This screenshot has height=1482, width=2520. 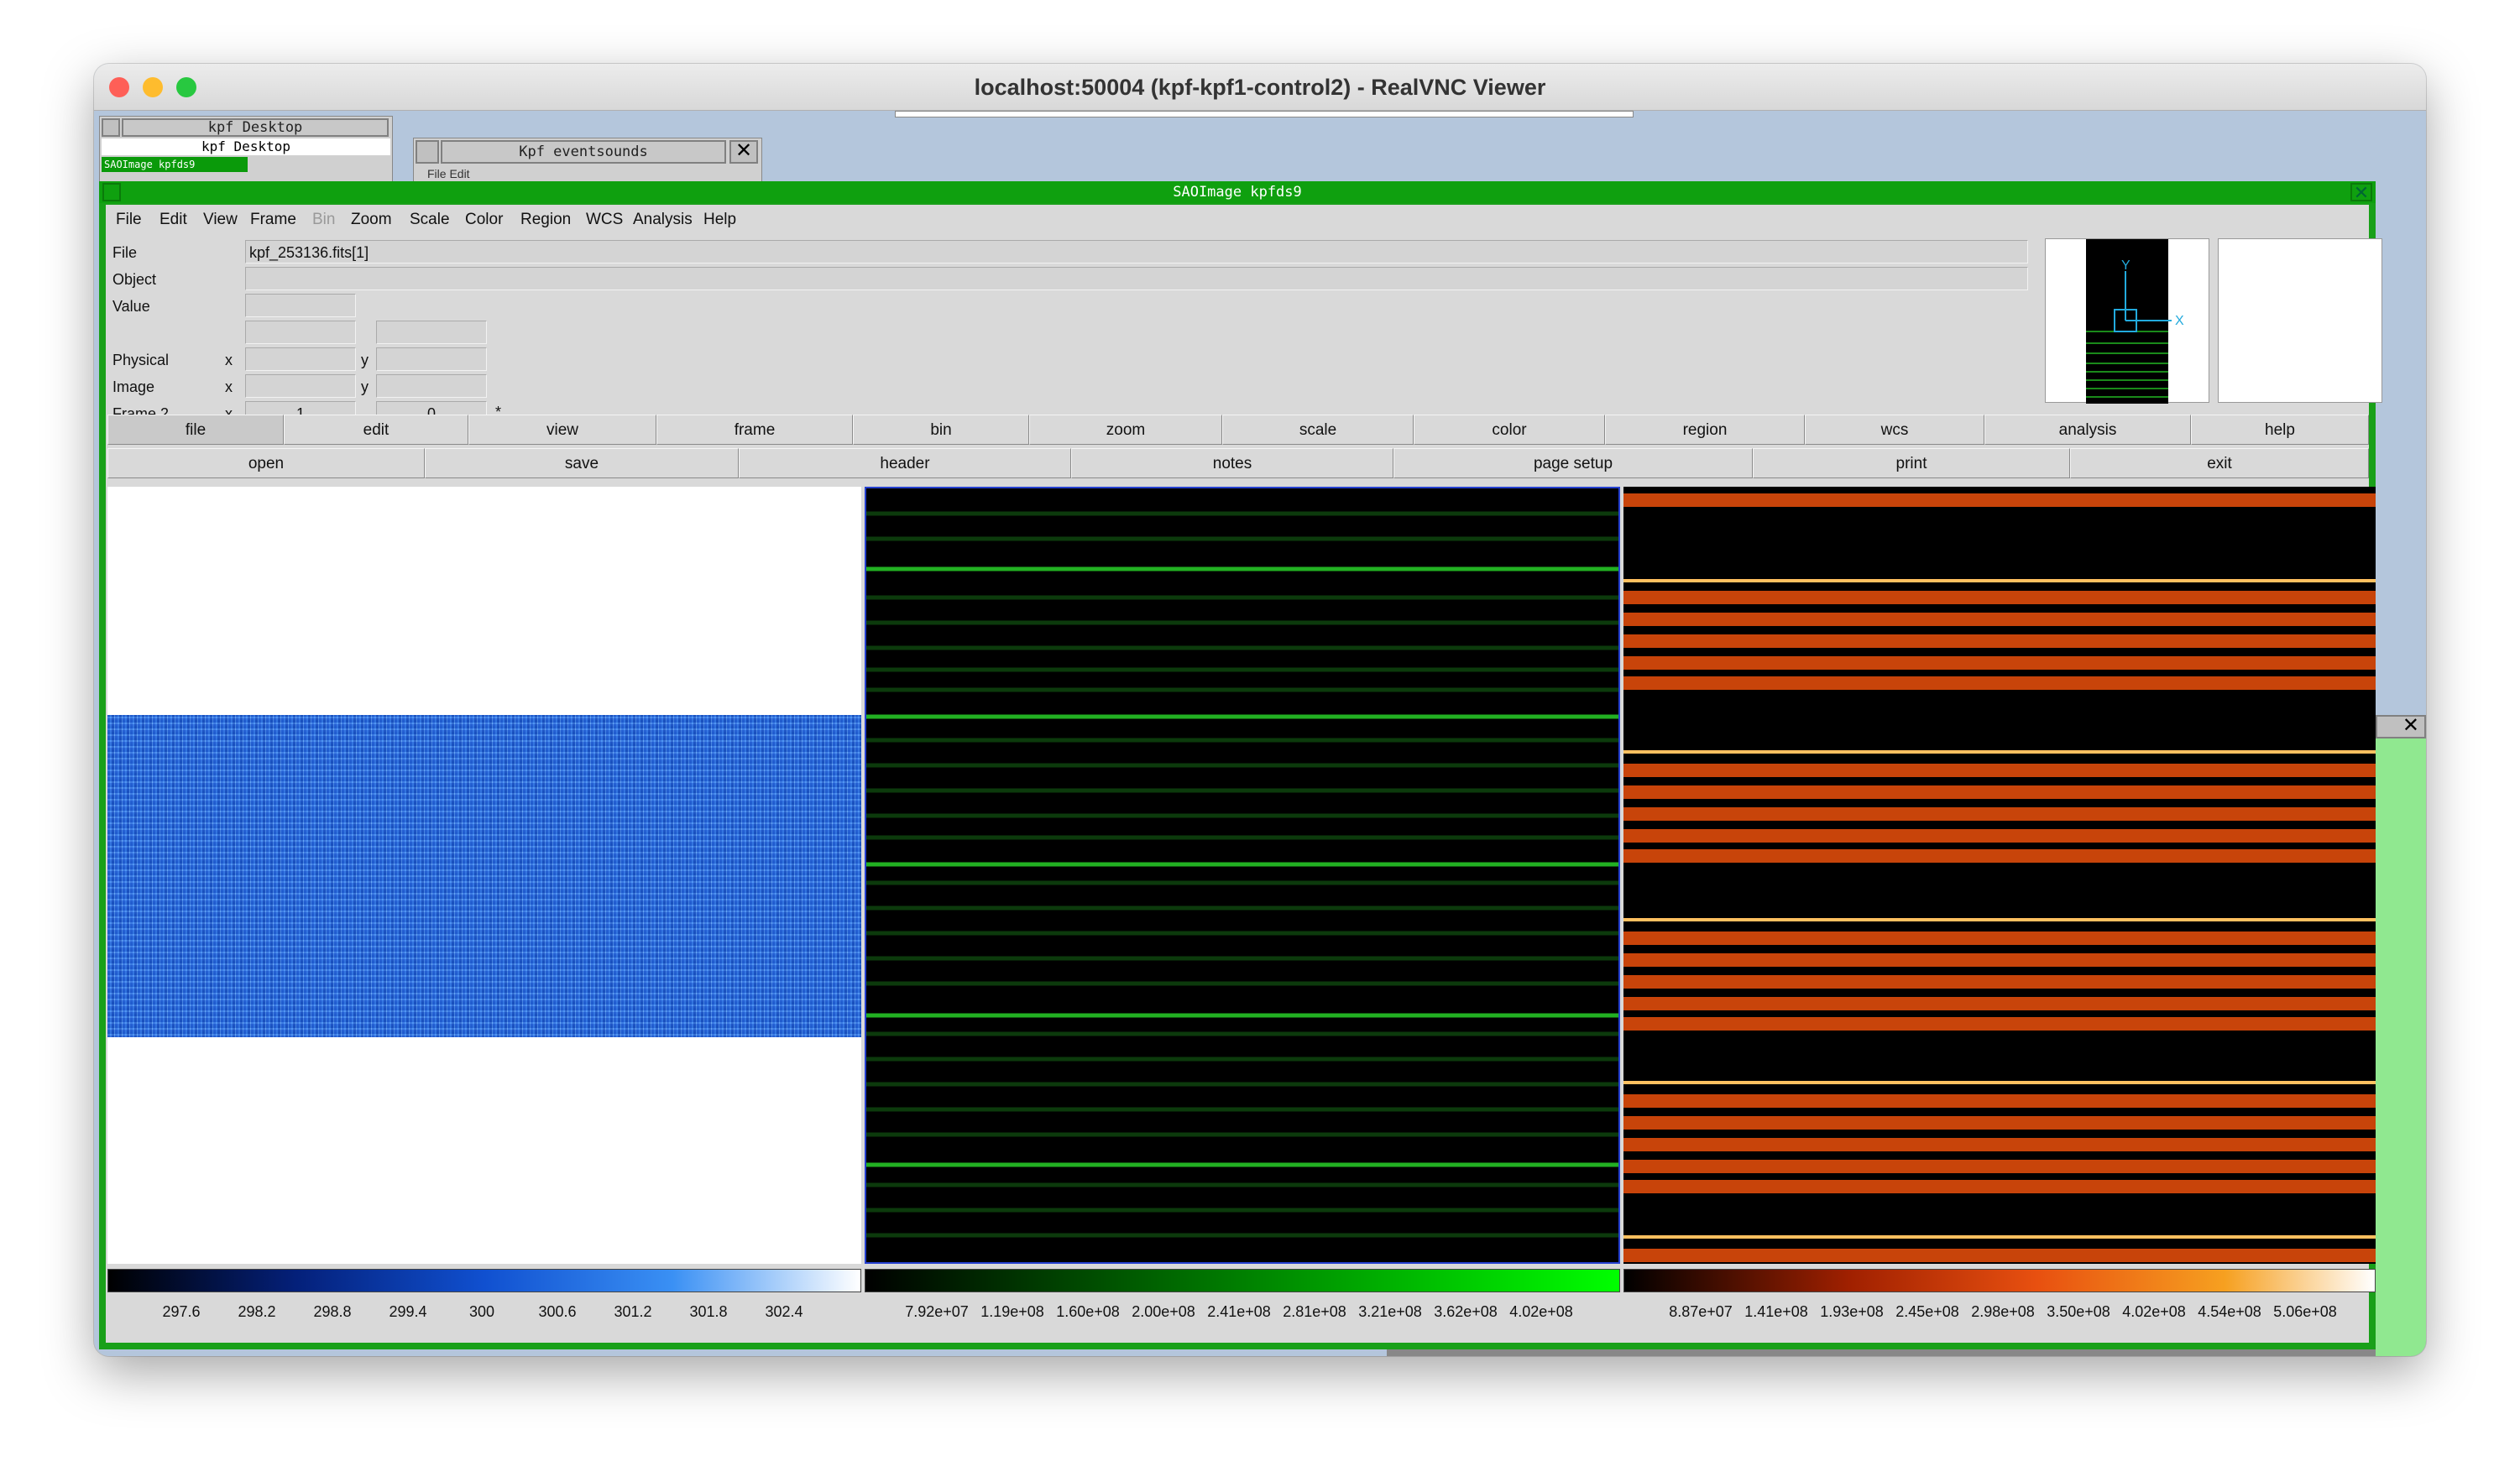 I want to click on colorbar-tick: 3.21e+08, so click(x=1390, y=1311).